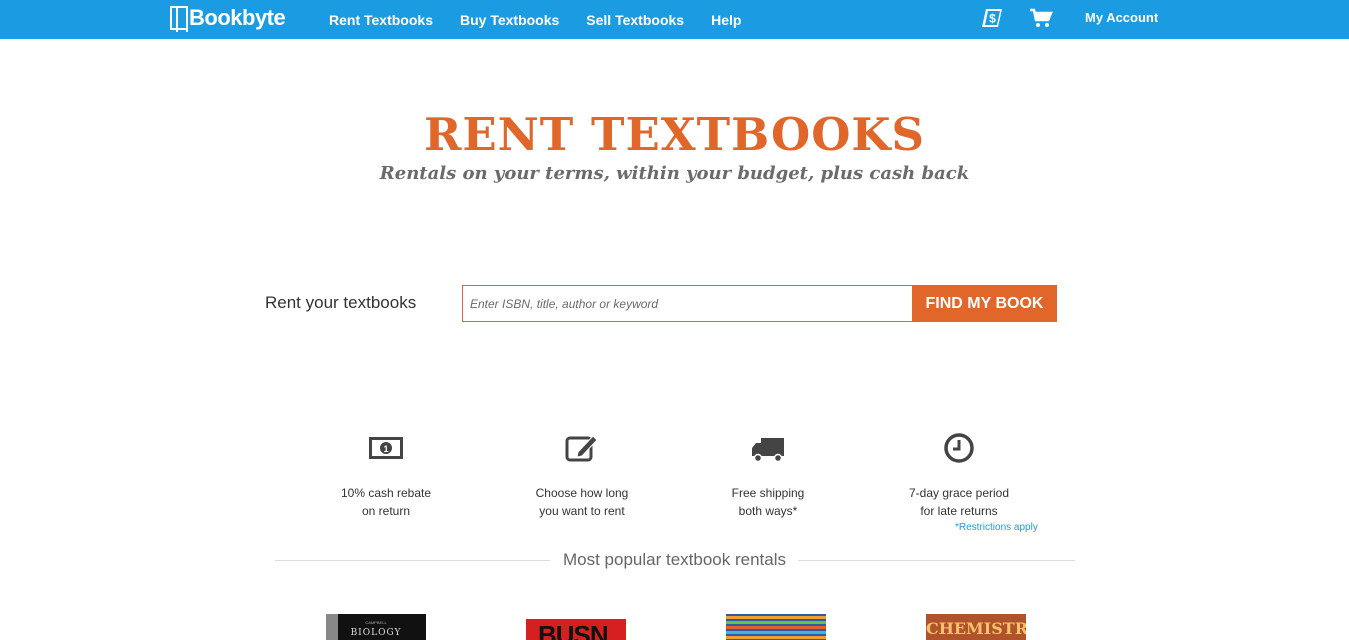  Describe the element at coordinates (687, 303) in the screenshot. I see `search-input` at that location.